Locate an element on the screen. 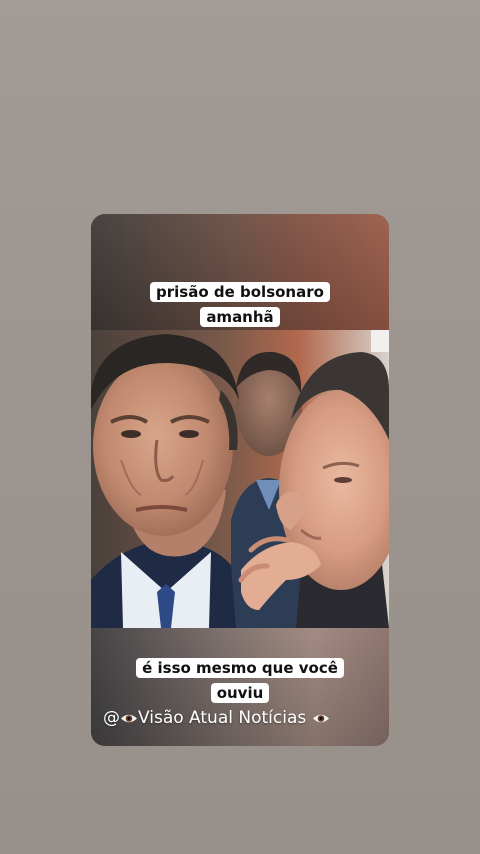 The image size is (480, 854). watermark-at: @ is located at coordinates (111, 718).